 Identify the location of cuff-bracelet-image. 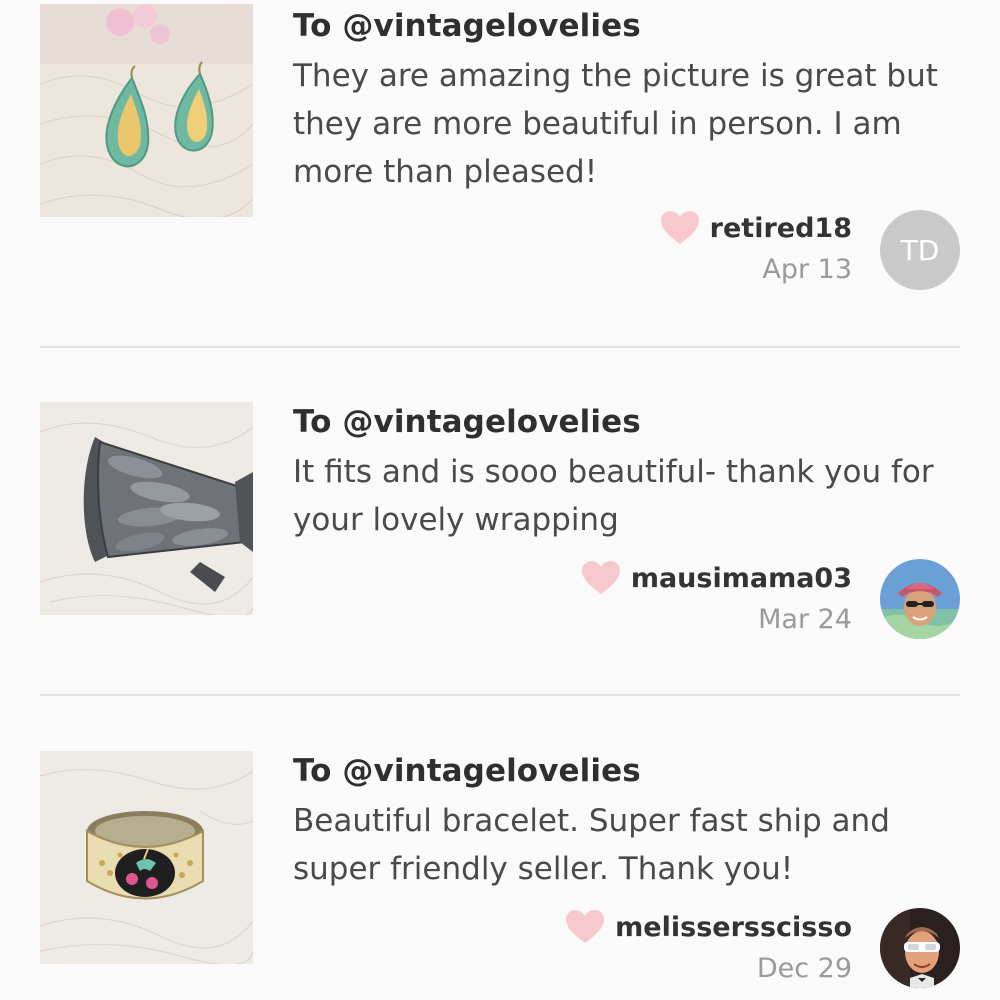
(146, 508).